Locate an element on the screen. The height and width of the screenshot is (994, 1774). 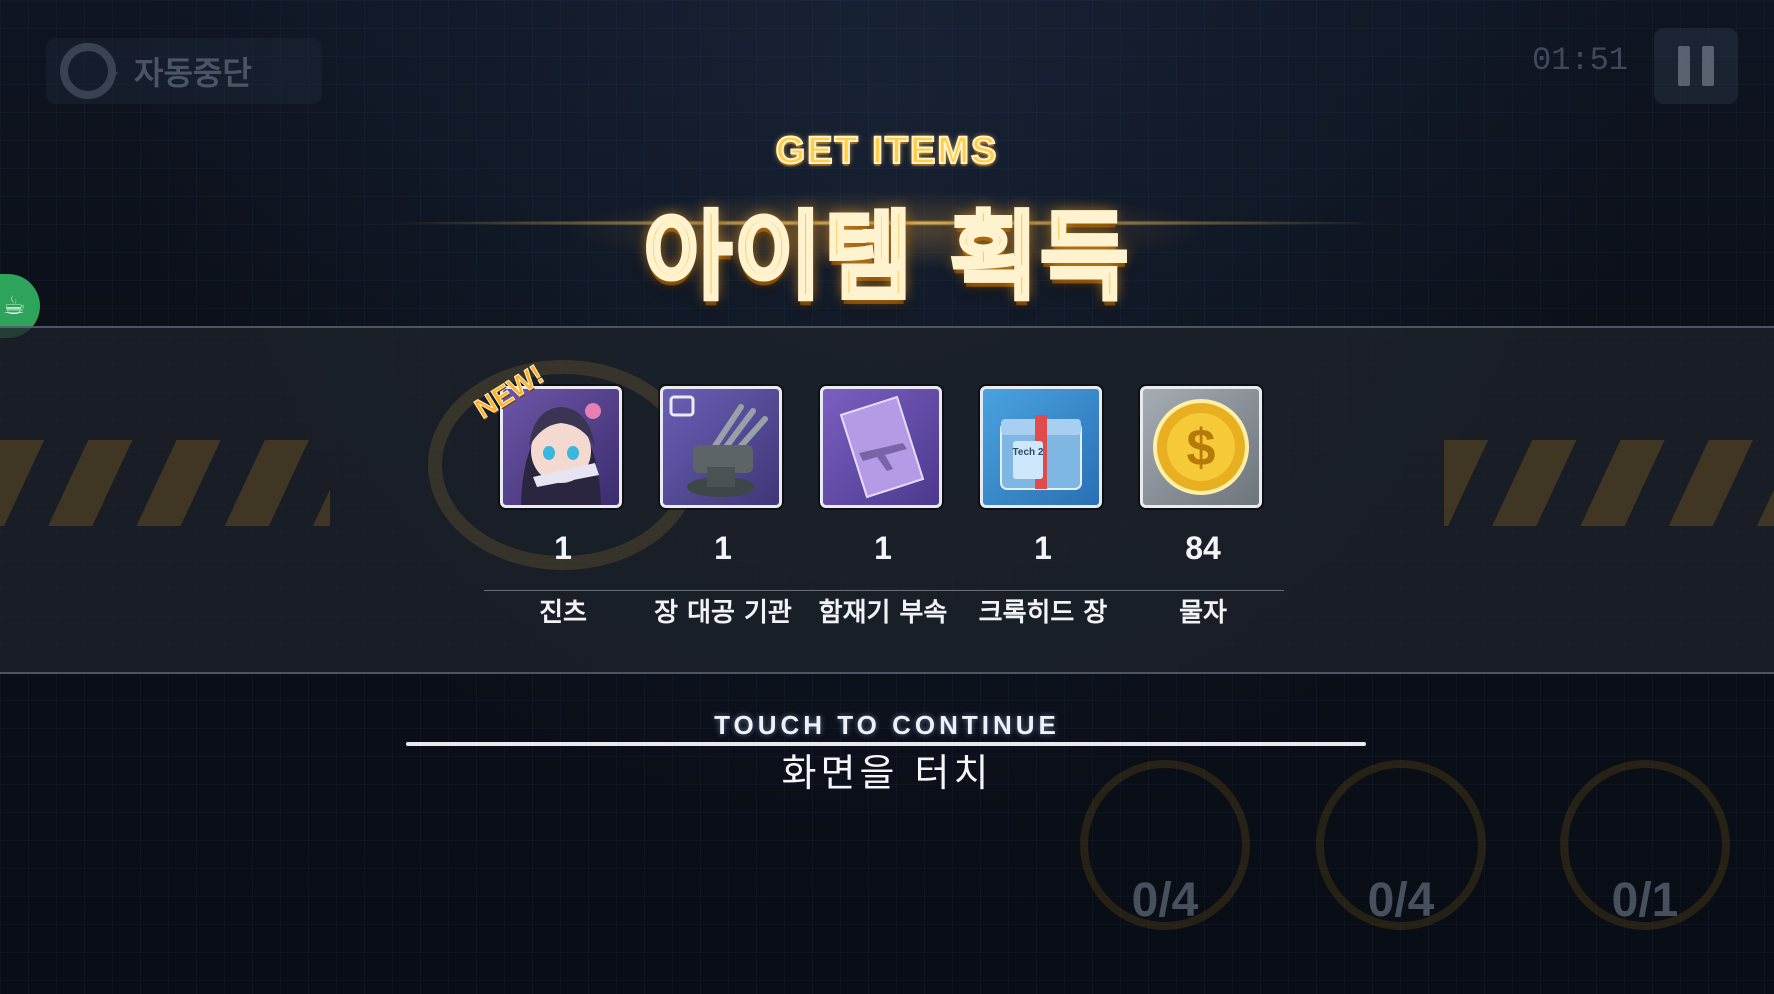
coin-icon: $ is located at coordinates (1201, 447).